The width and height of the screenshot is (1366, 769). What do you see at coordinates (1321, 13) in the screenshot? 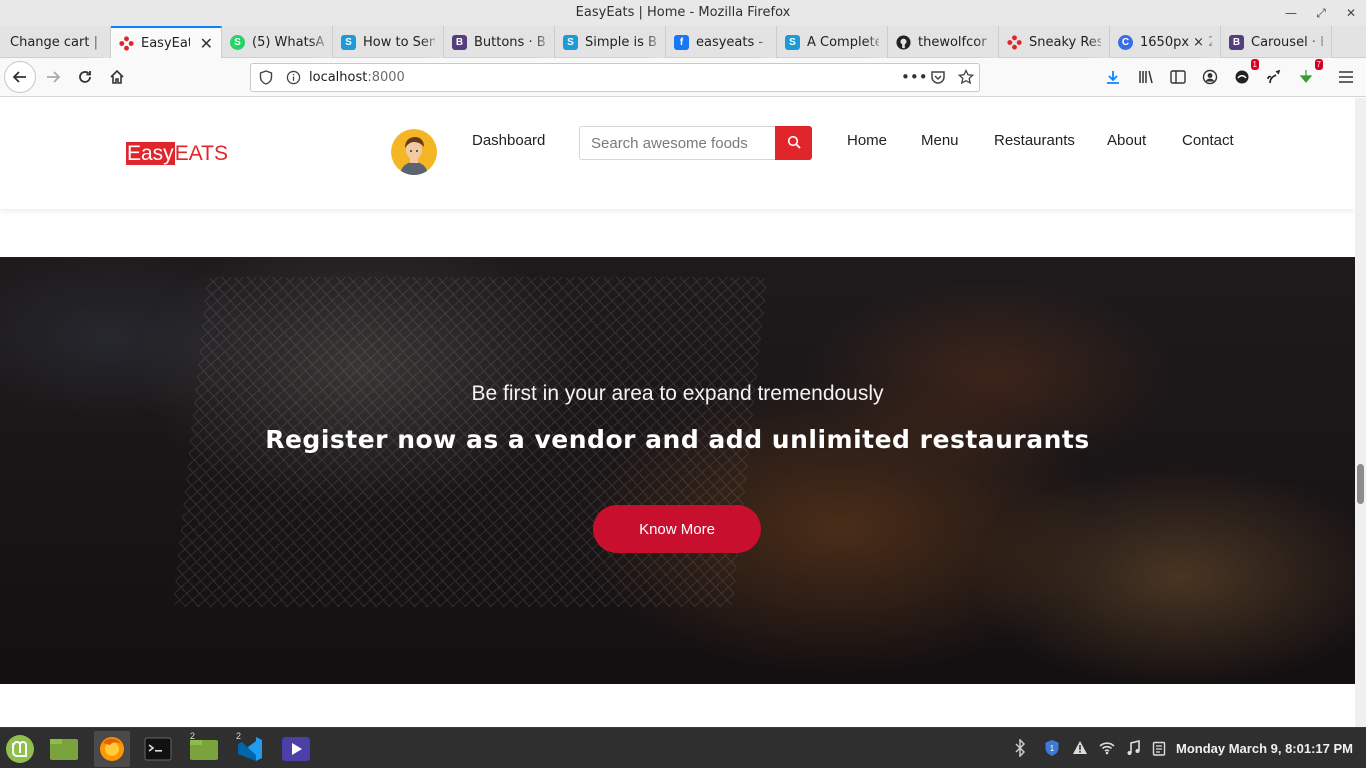
I see `maximize-icon: ⤢` at bounding box center [1321, 13].